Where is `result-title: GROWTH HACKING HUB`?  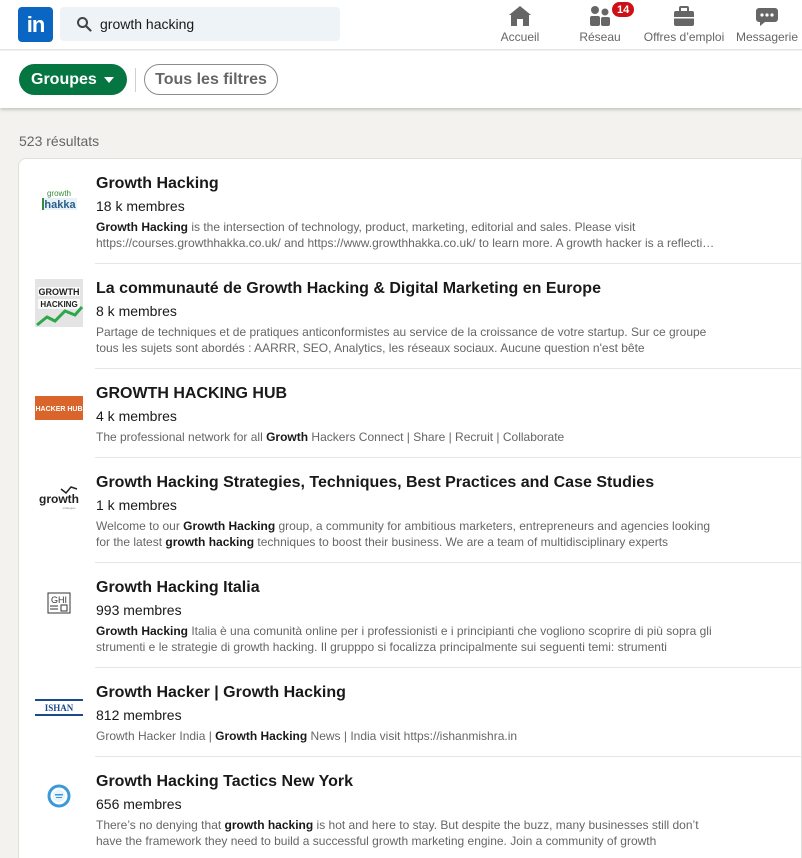 result-title: GROWTH HACKING HUB is located at coordinates (191, 394).